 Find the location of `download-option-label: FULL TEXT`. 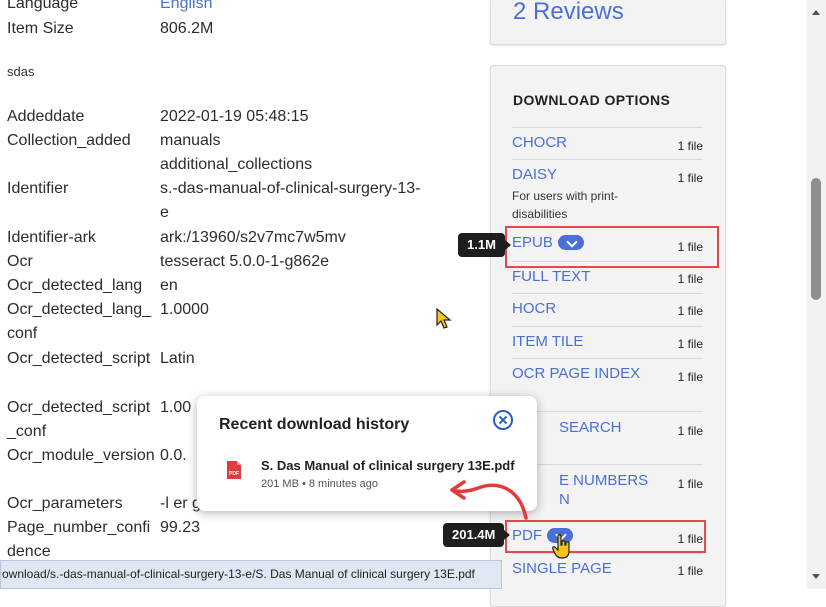

download-option-label: FULL TEXT is located at coordinates (551, 276).